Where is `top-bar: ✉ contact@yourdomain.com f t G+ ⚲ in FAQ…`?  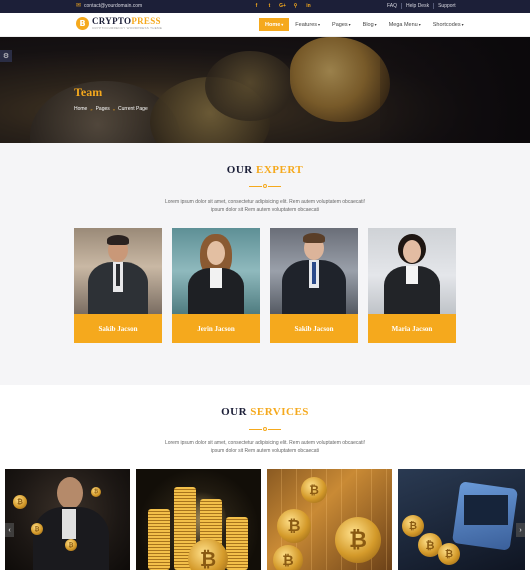
top-bar: ✉ contact@yourdomain.com f t G+ ⚲ in FAQ… is located at coordinates (265, 6).